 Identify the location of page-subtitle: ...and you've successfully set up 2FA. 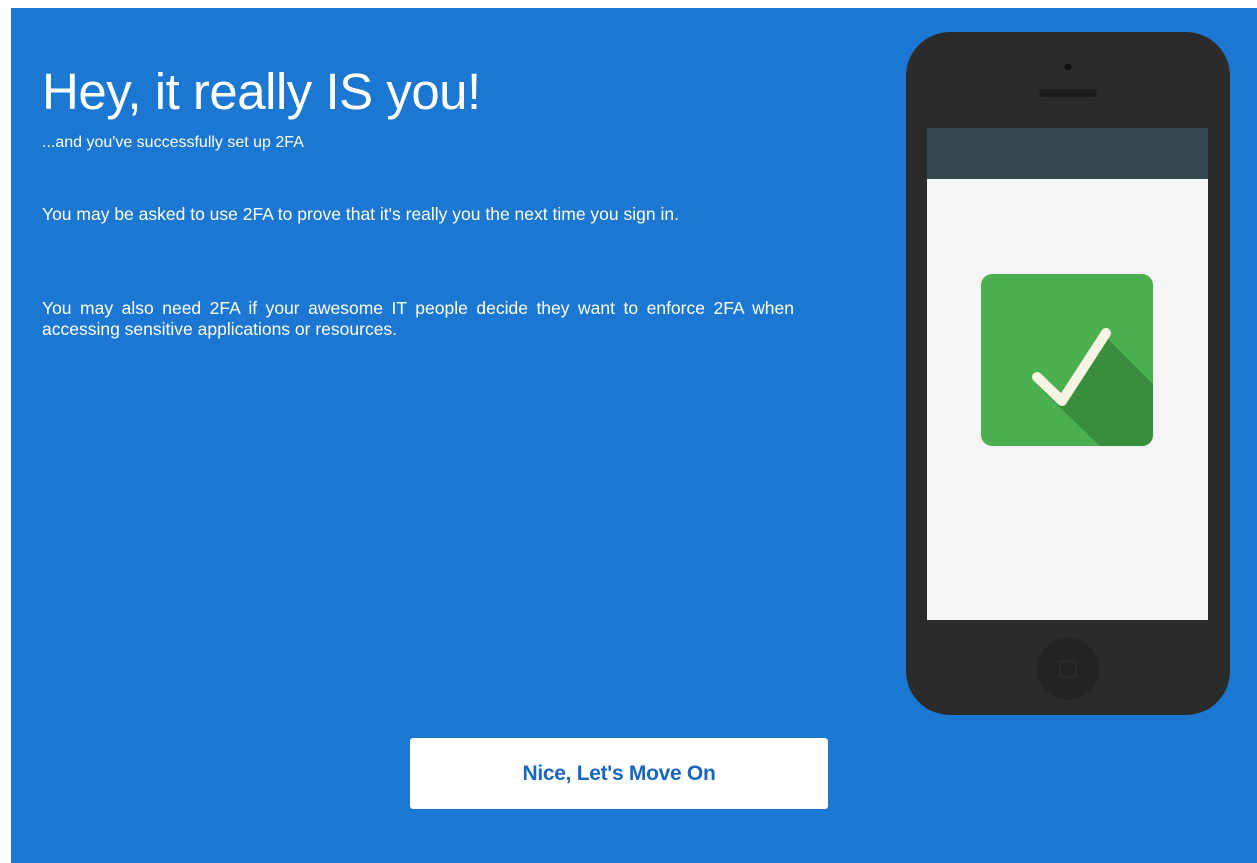
(173, 142).